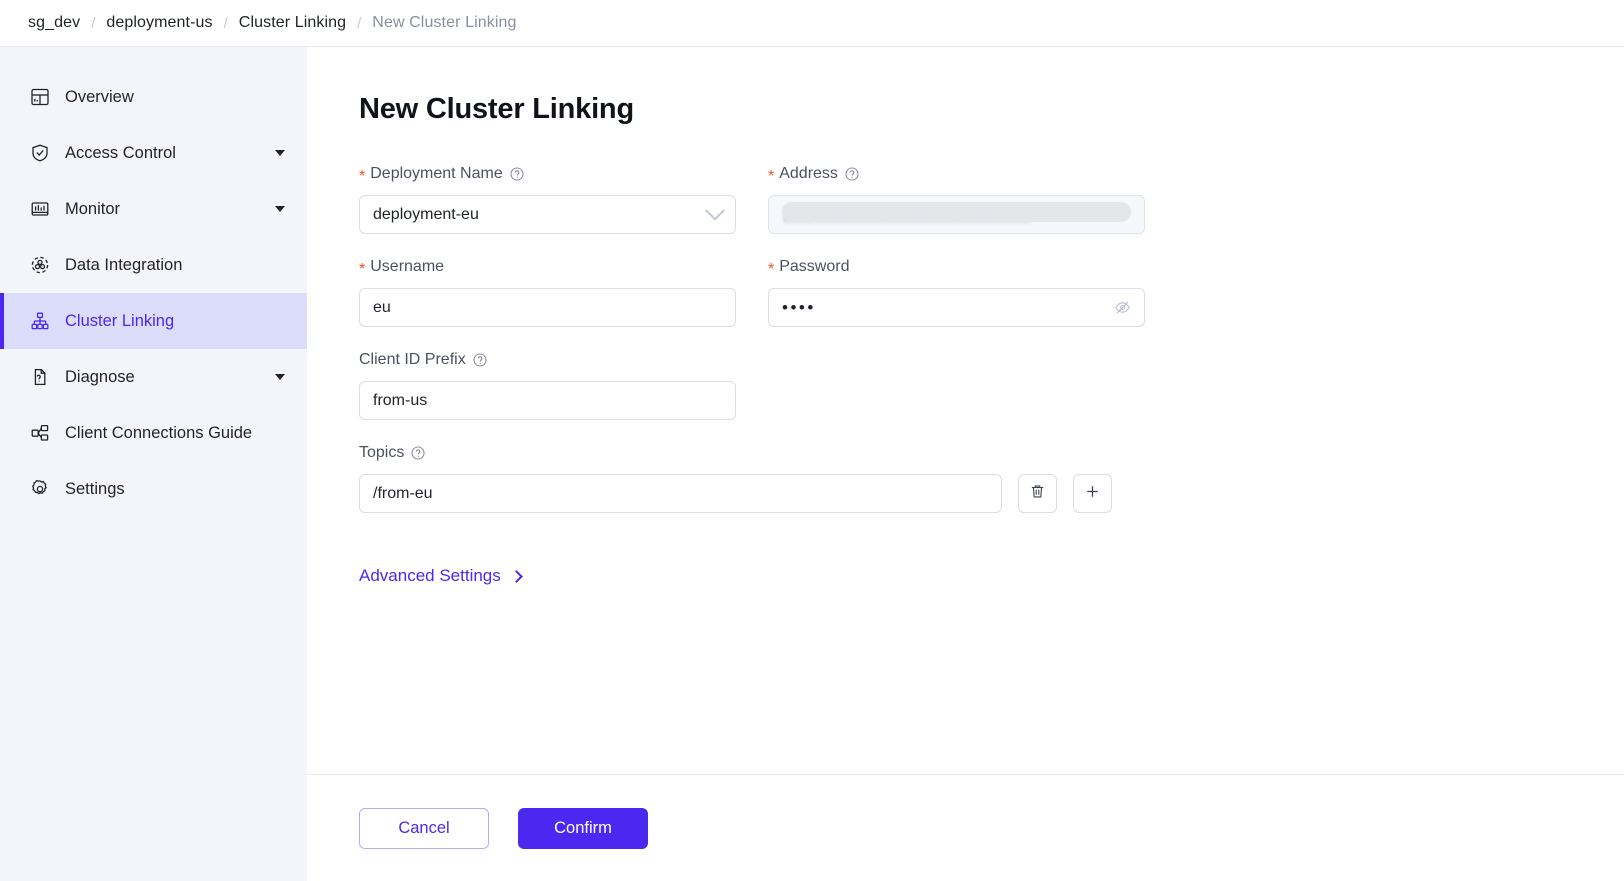 This screenshot has width=1624, height=881. I want to click on label-text: Address, so click(808, 173).